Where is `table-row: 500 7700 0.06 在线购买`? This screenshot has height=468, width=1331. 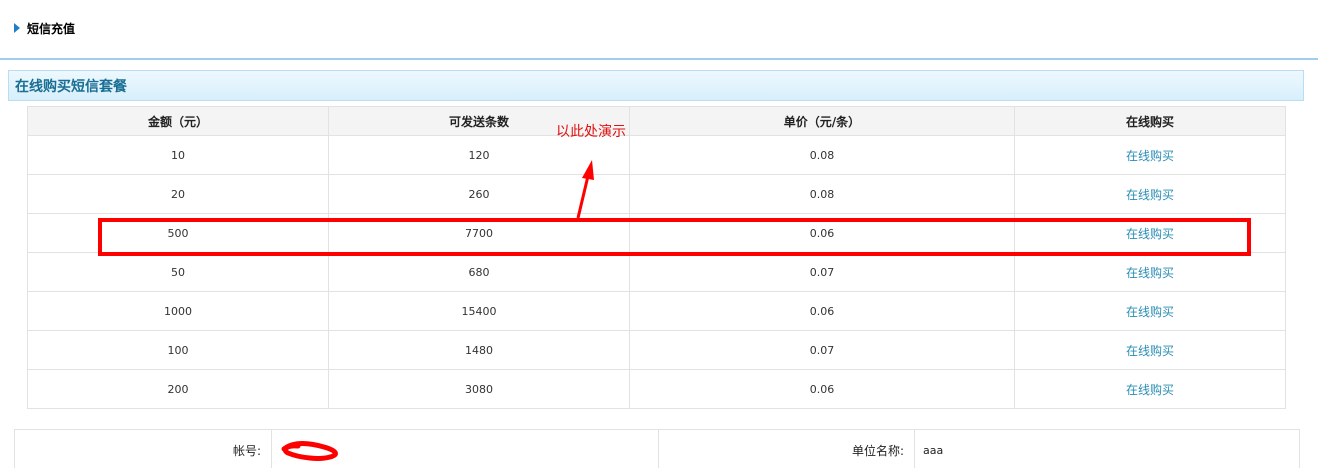 table-row: 500 7700 0.06 在线购买 is located at coordinates (656, 233).